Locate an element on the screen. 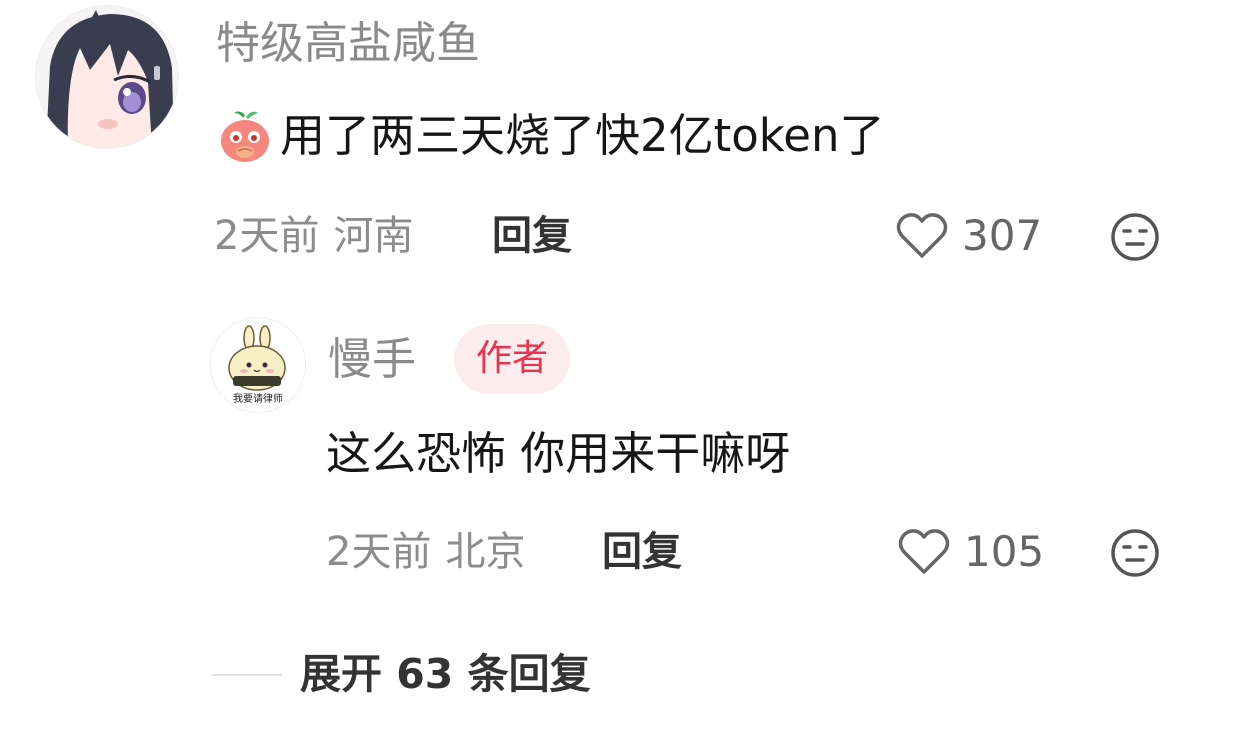 This screenshot has width=1238, height=741. like-button: 307 is located at coordinates (969, 236).